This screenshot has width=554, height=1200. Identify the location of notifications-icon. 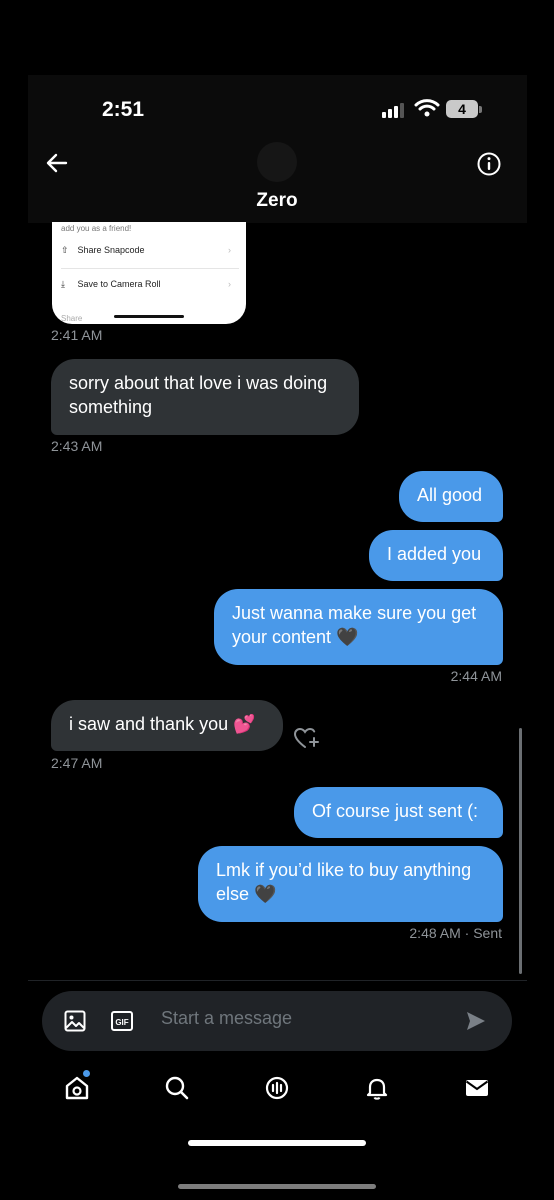
(377, 1088).